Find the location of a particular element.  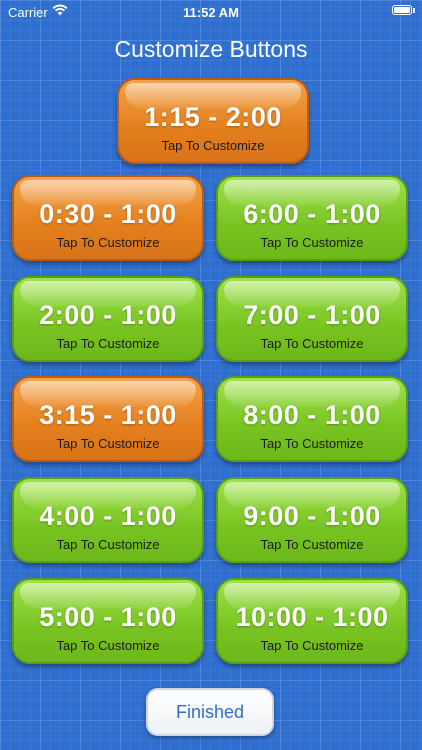

tile-time-label: 10:00 - 1:00 is located at coordinates (312, 617).